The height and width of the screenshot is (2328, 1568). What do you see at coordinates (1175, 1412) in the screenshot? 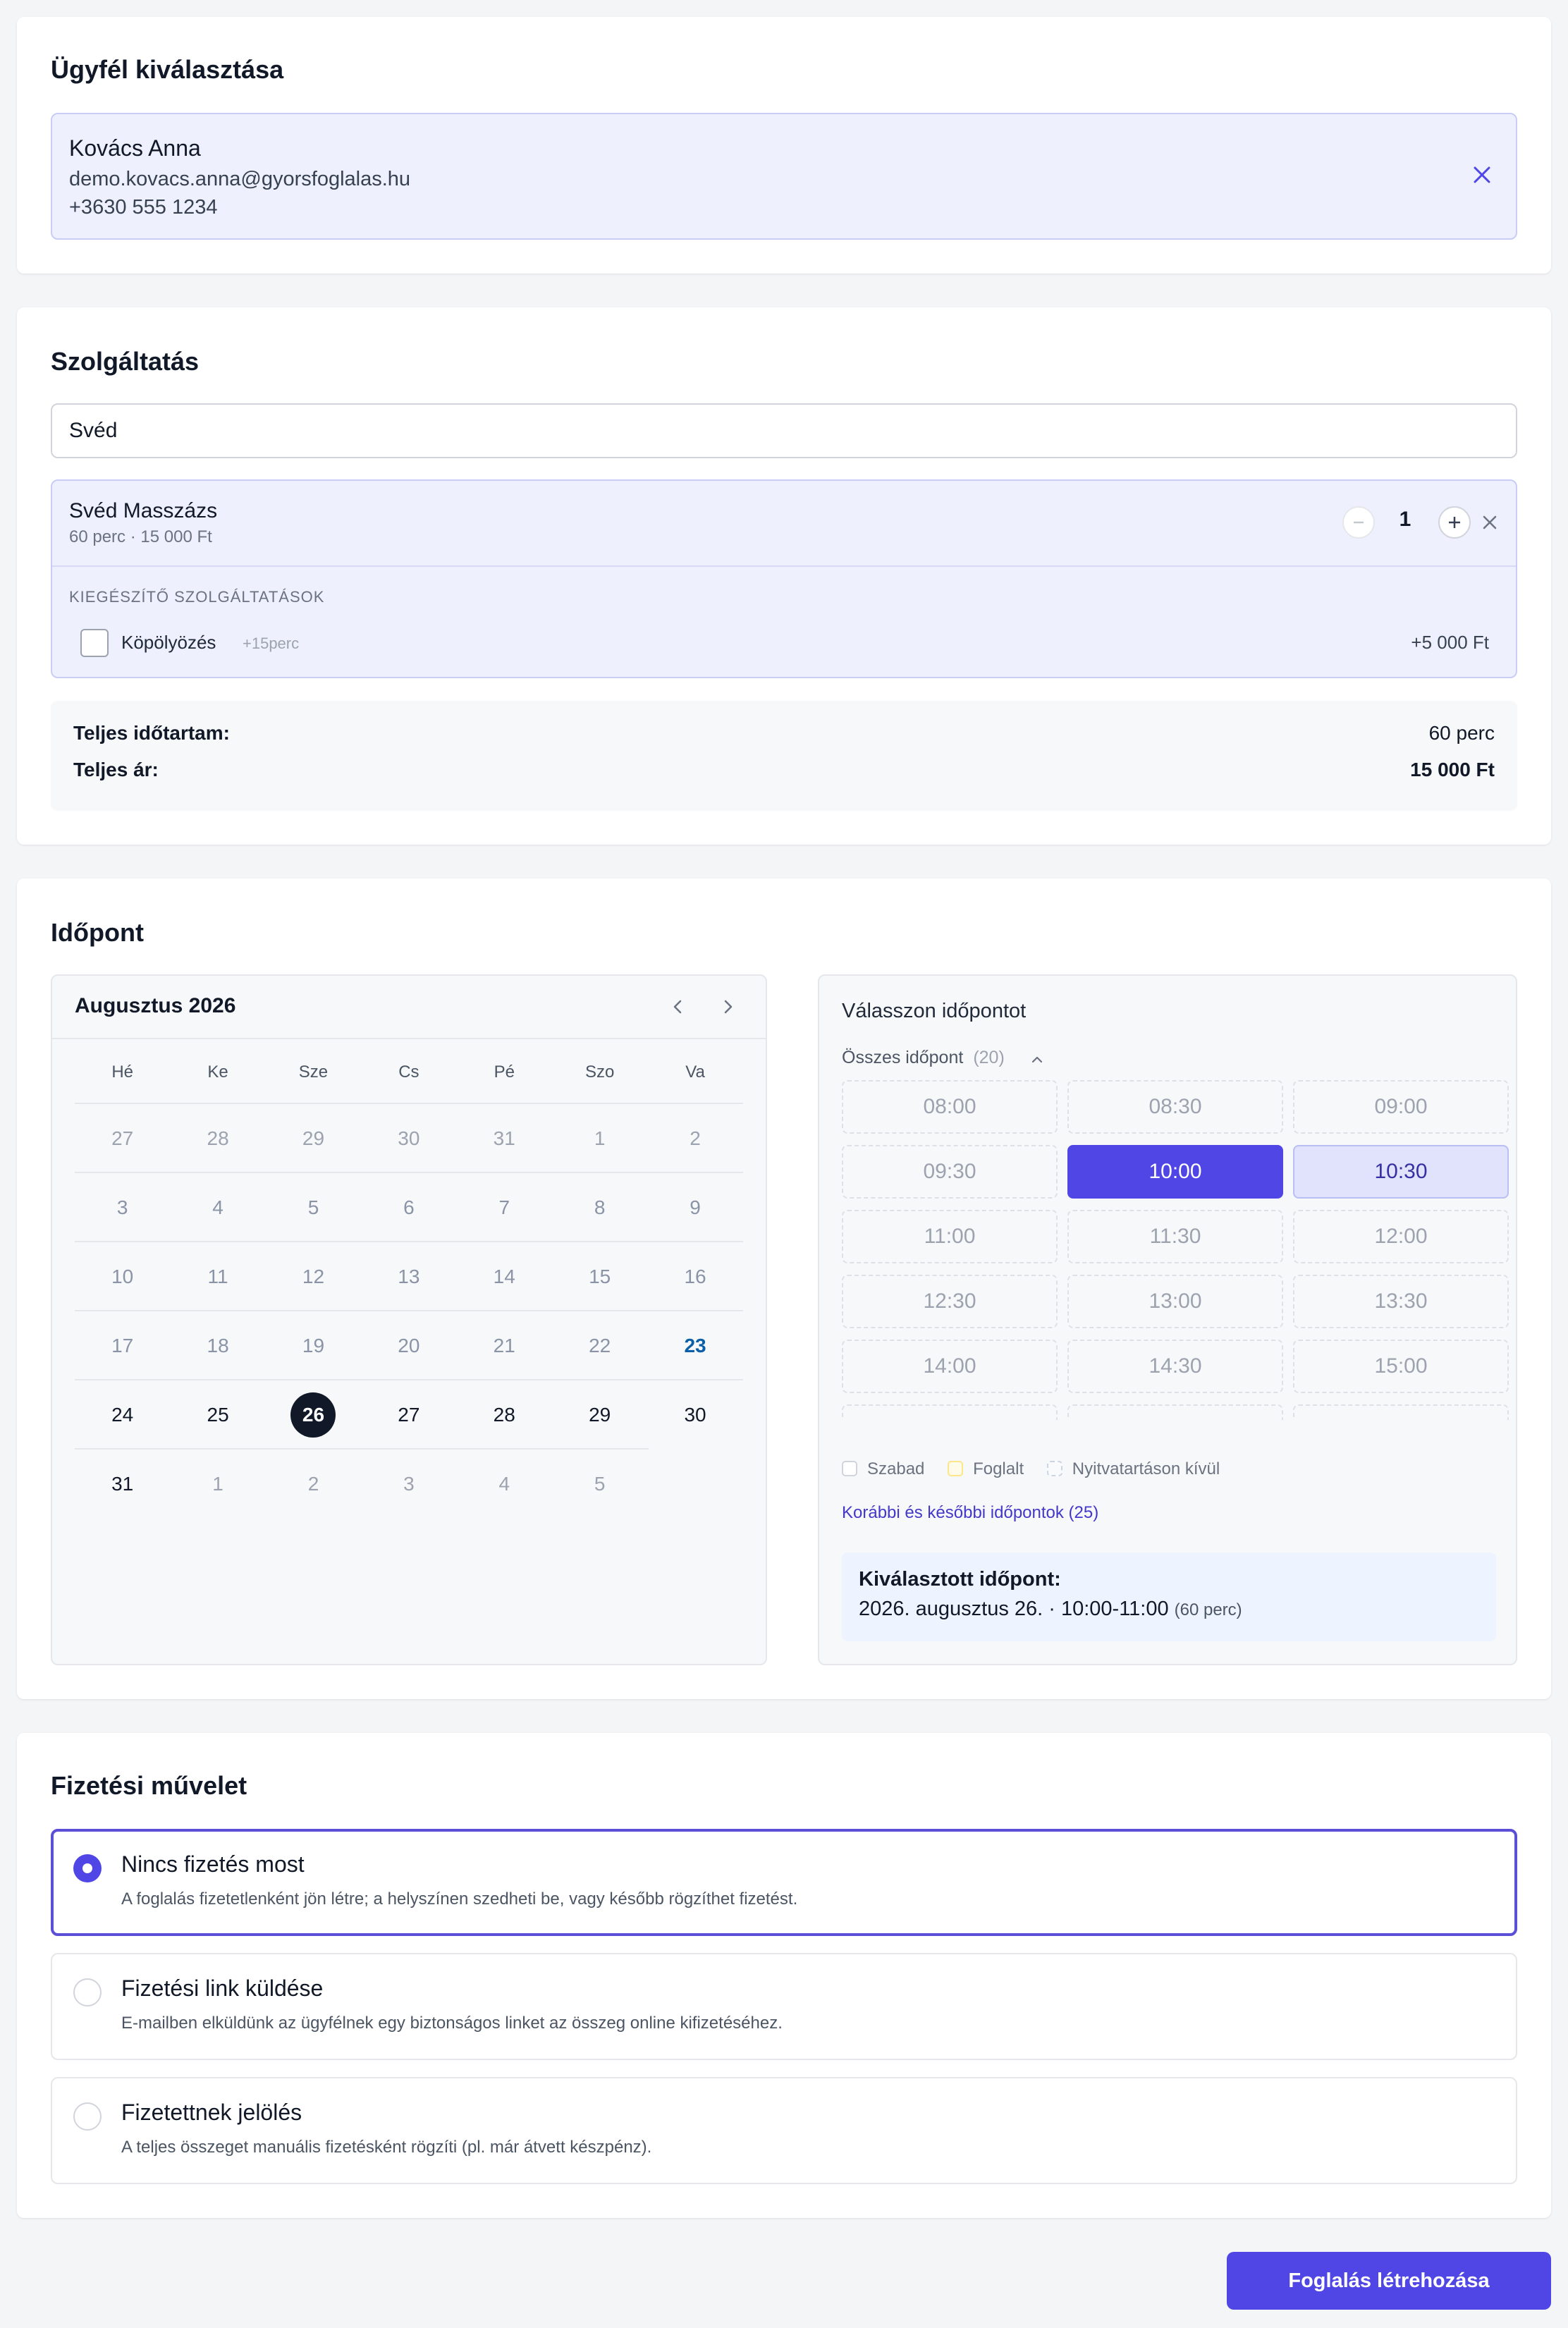
I see `time-slot: 16:00` at bounding box center [1175, 1412].